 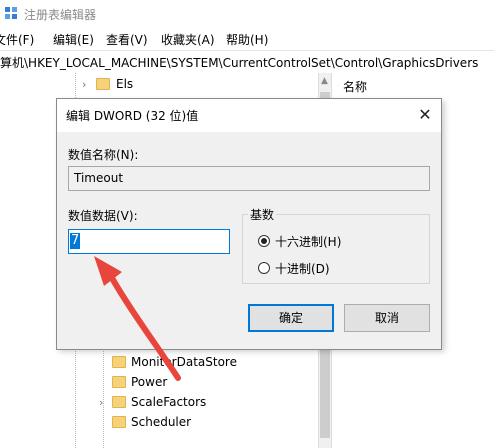 I want to click on tree-item-label: ScaleFactors, so click(x=169, y=402).